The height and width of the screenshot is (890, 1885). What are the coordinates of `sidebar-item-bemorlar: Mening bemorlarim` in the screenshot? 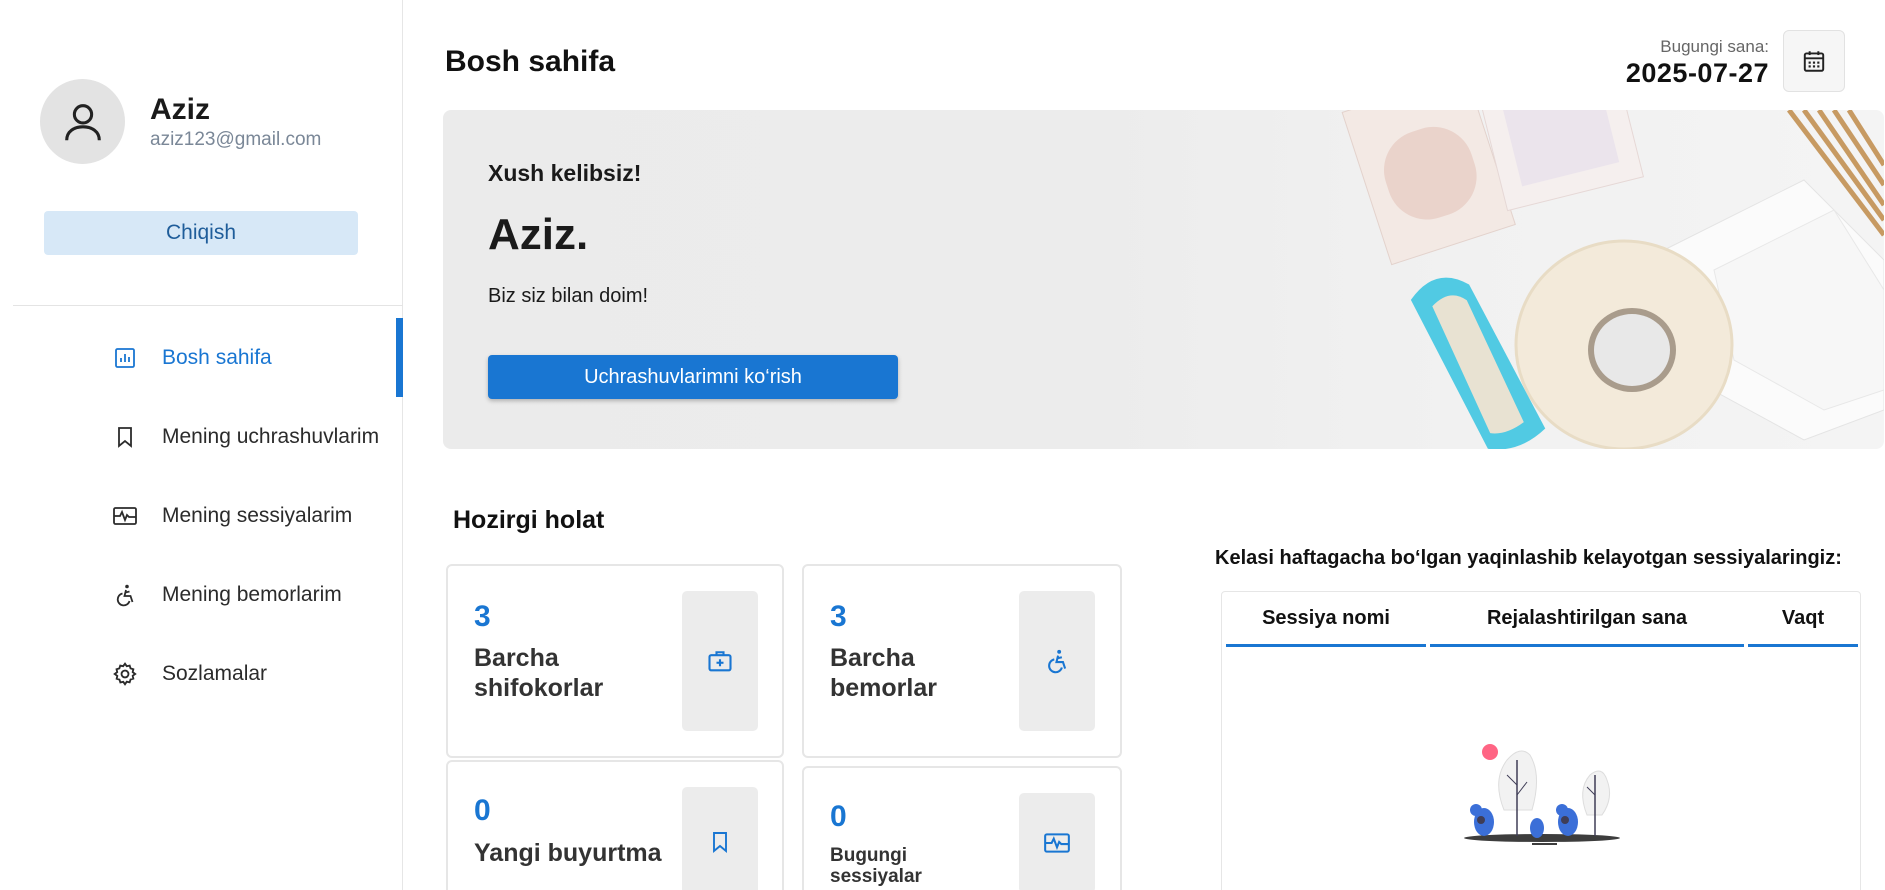 It's located at (201, 594).